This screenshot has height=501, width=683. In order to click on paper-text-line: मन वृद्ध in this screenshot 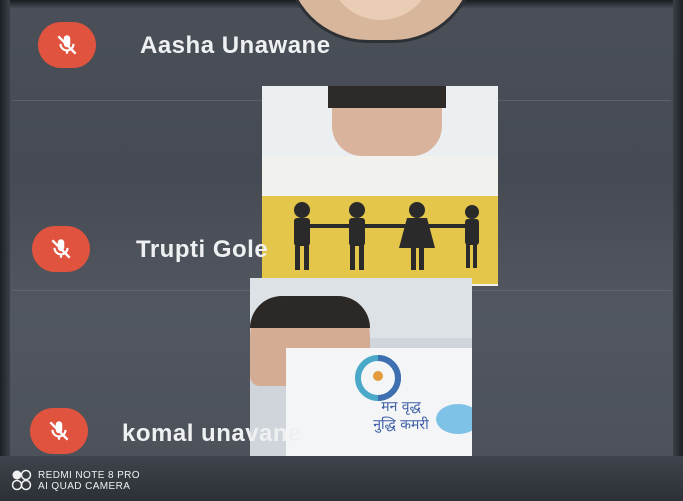, I will do `click(401, 407)`.